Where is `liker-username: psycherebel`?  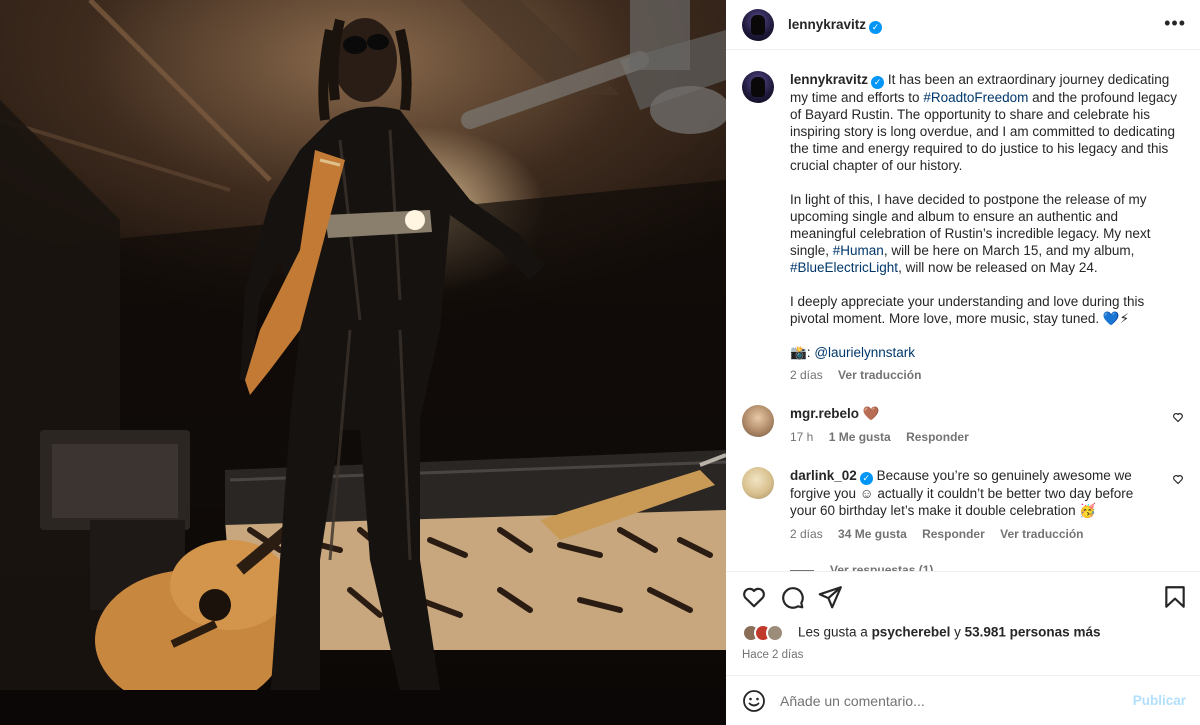 liker-username: psycherebel is located at coordinates (911, 632).